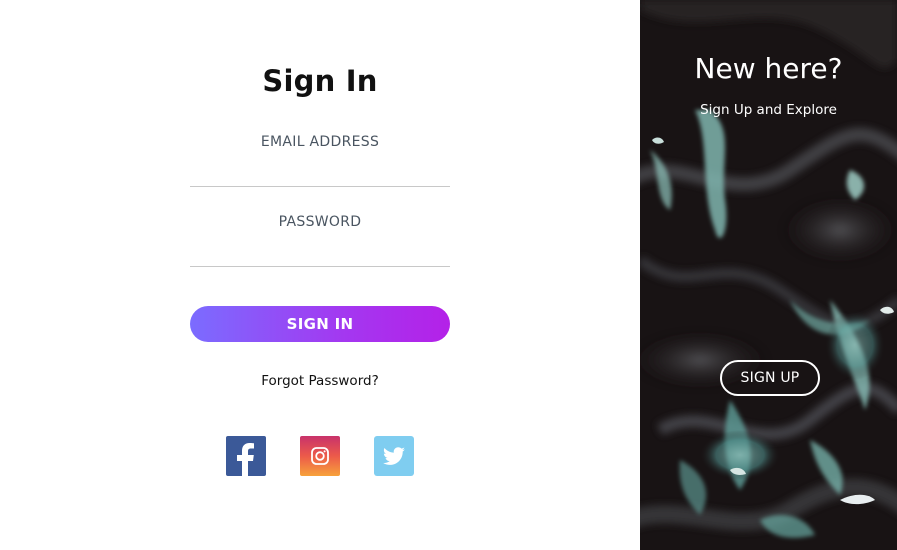  What do you see at coordinates (770, 378) in the screenshot?
I see `signup-button: SIGN UP` at bounding box center [770, 378].